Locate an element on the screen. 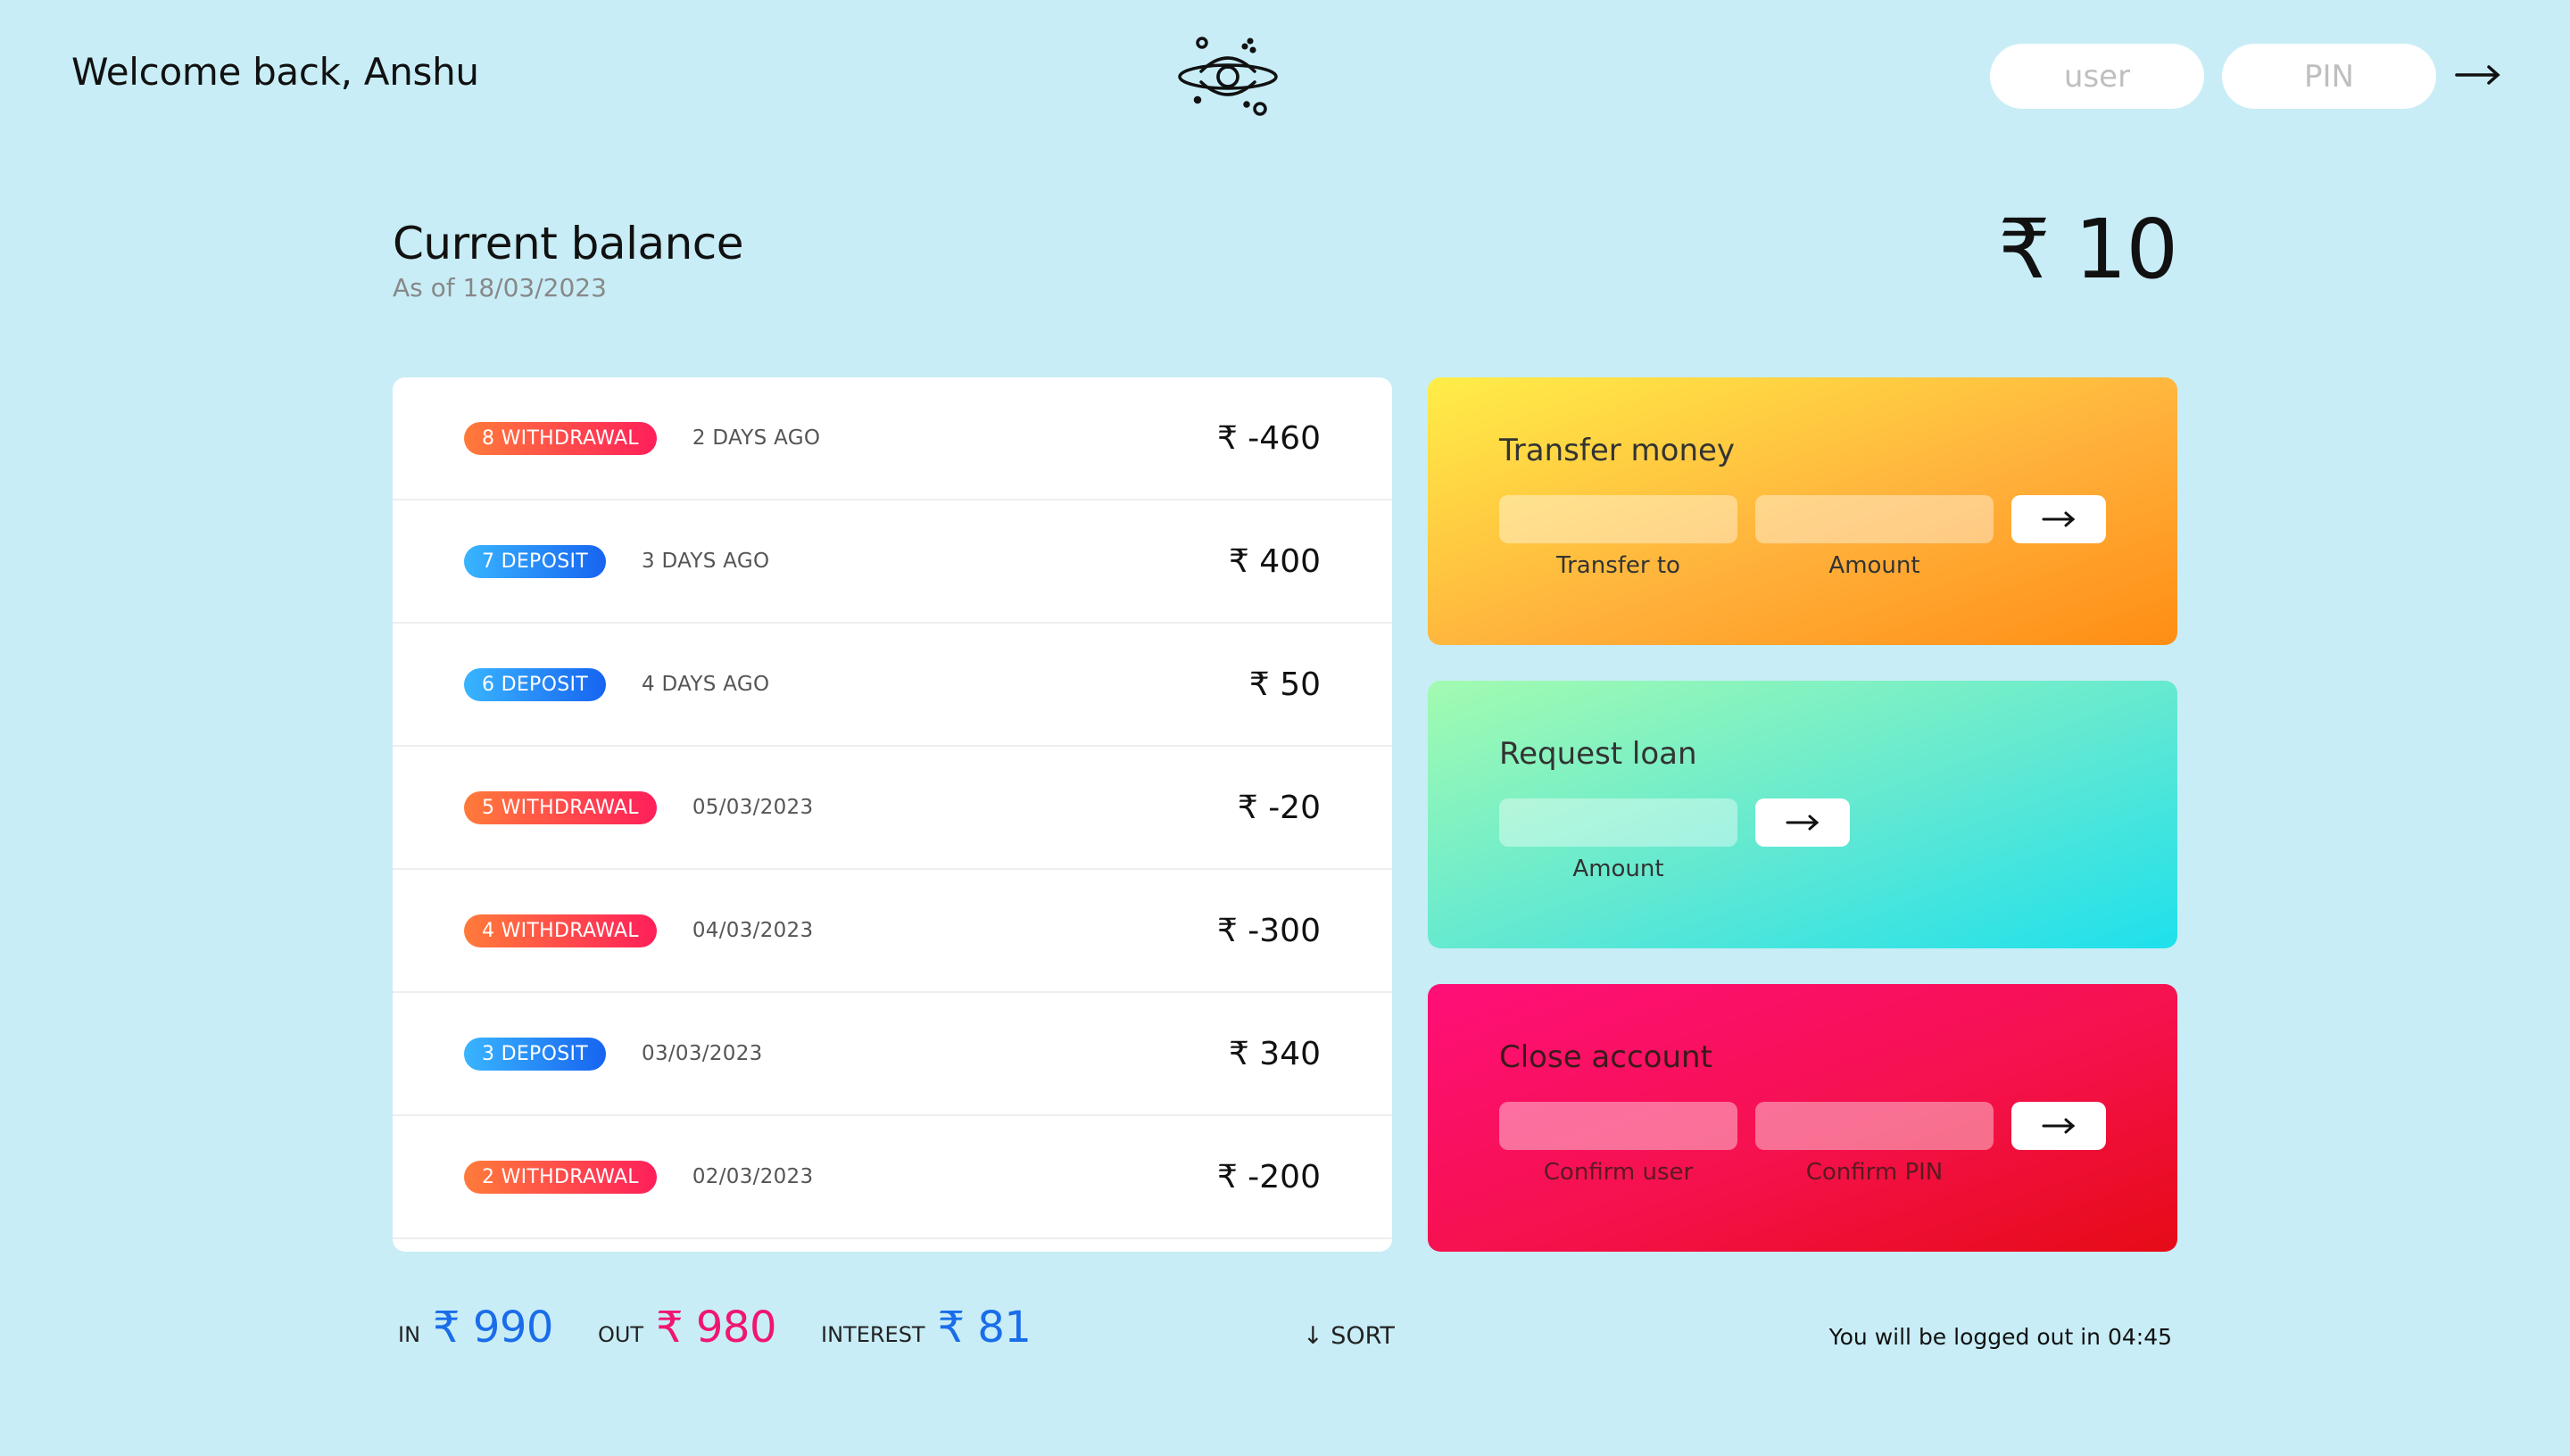 This screenshot has width=2570, height=1456. close-pin-field: Confirm PIN is located at coordinates (1875, 1144).